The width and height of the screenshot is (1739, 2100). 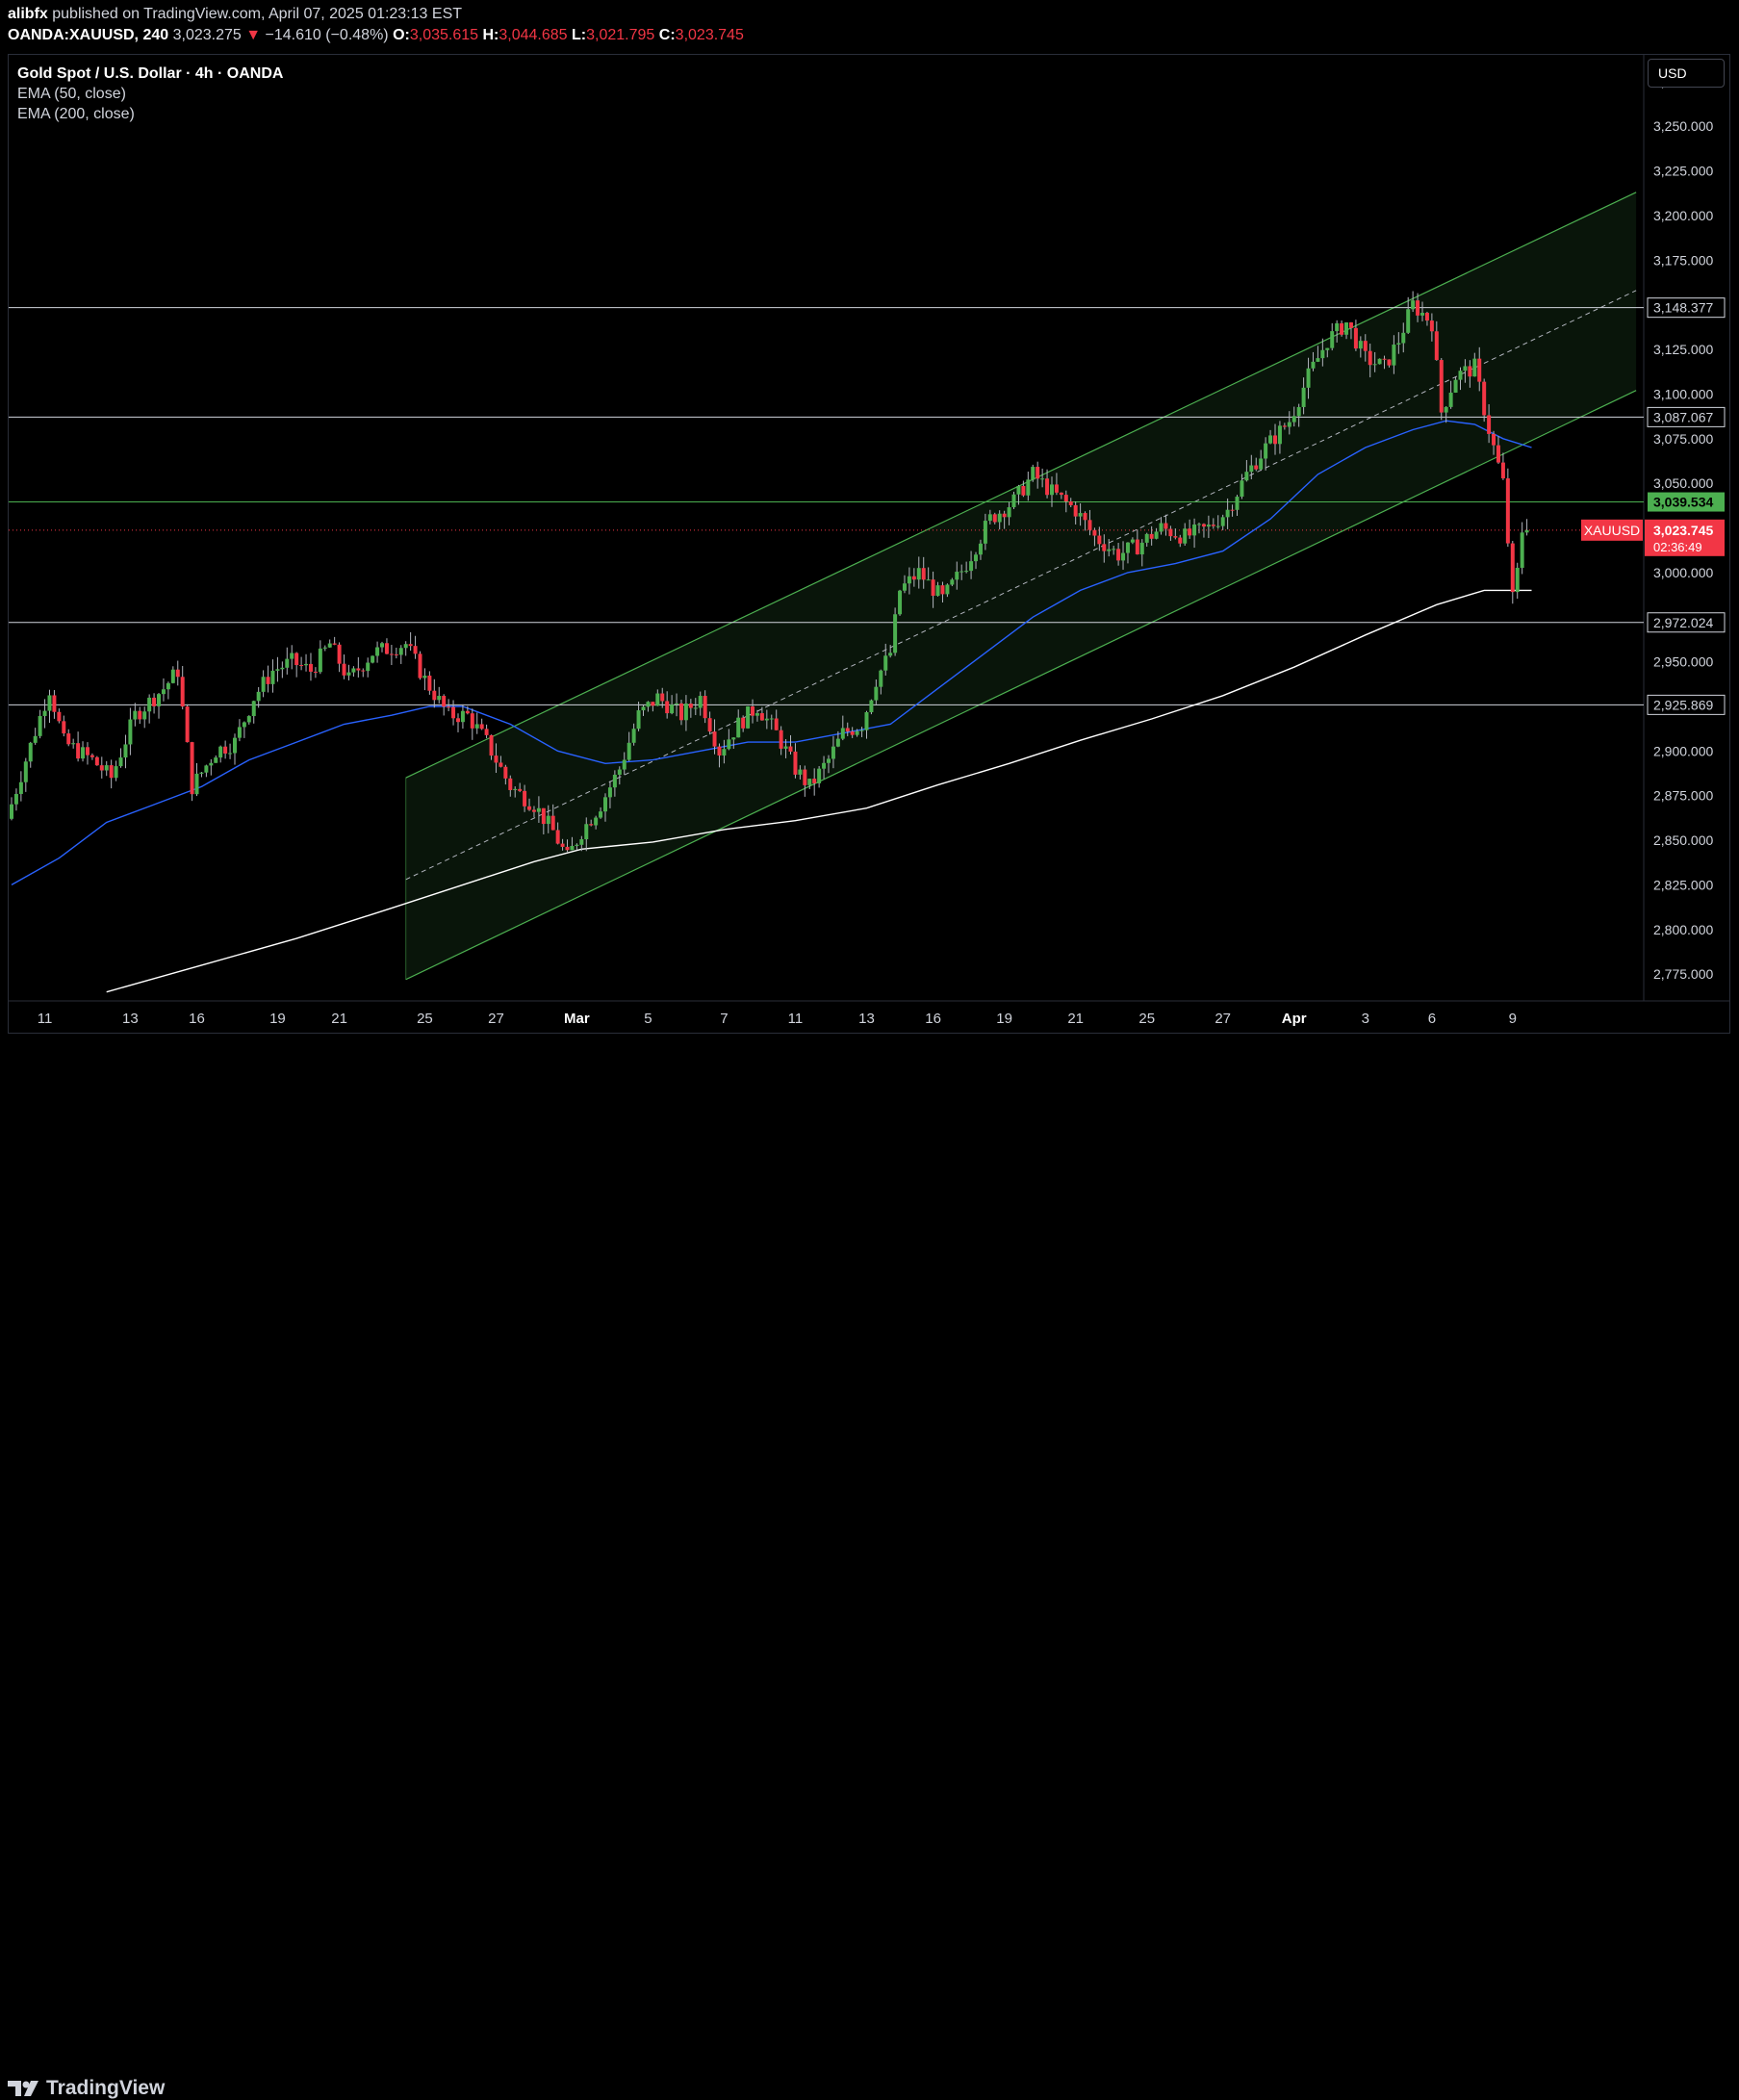 I want to click on legend-title: Gold Spot / U.S. Dollar · 4h · OANDA, so click(x=150, y=74).